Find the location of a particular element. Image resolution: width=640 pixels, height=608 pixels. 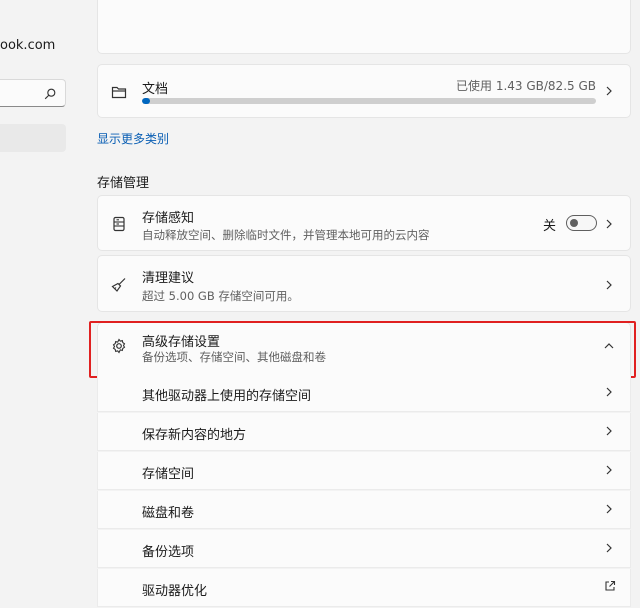

broom-icon is located at coordinates (119, 285).